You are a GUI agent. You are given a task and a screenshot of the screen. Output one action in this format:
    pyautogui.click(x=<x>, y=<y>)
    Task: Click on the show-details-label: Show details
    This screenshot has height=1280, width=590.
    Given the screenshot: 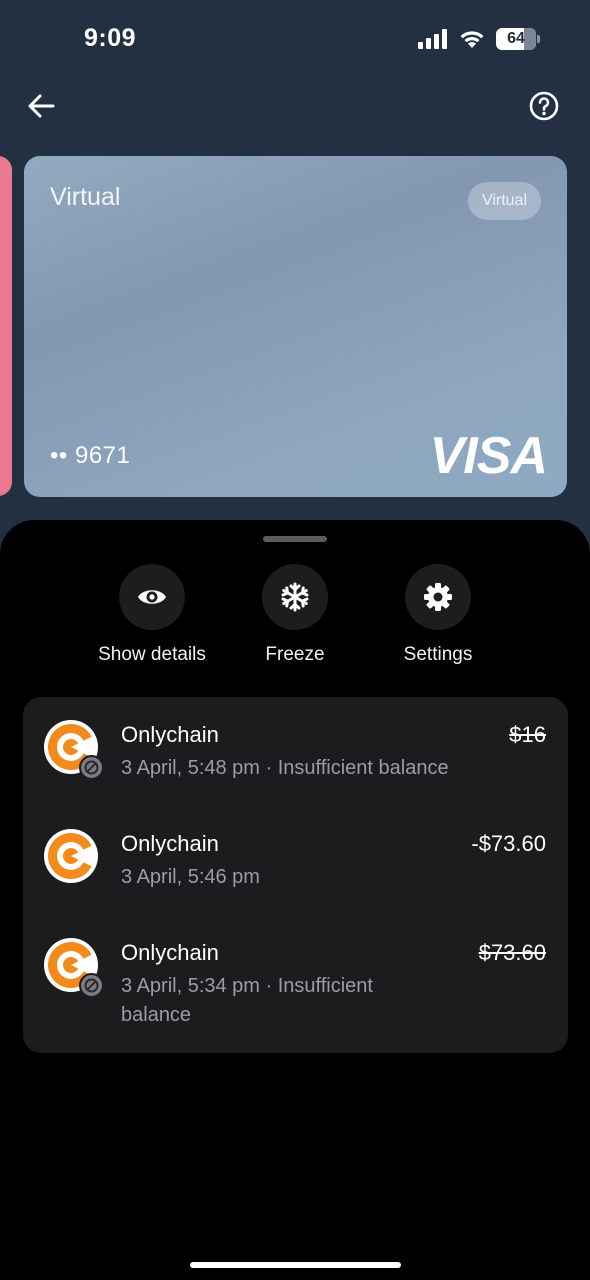 What is the action you would take?
    pyautogui.click(x=152, y=654)
    